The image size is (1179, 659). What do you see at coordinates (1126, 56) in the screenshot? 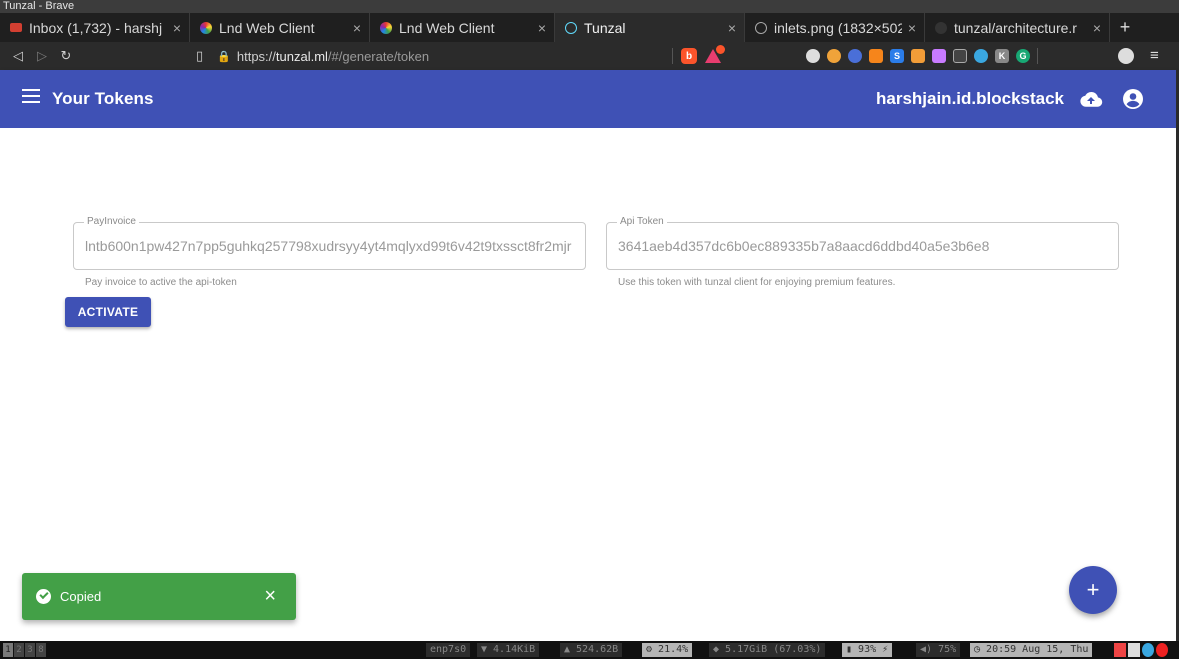
I see `profile-icon` at bounding box center [1126, 56].